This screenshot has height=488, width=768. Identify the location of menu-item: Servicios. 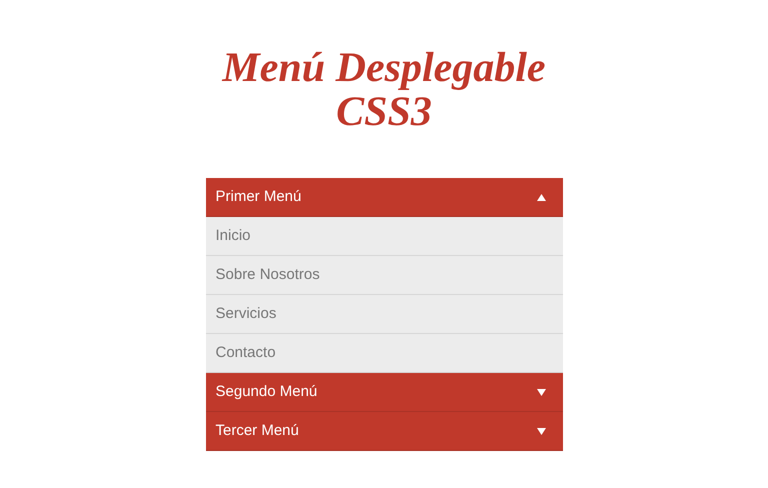
(384, 314).